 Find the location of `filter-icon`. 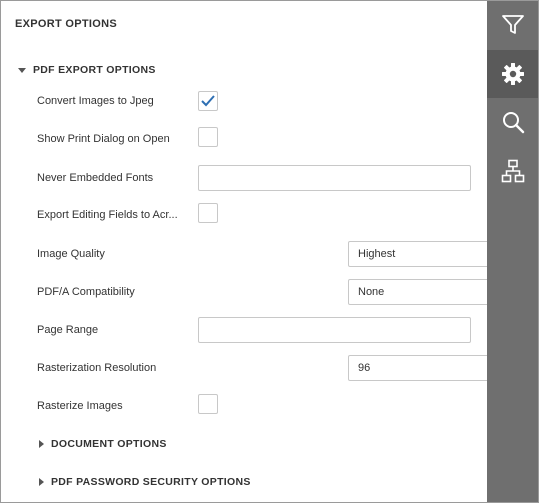

filter-icon is located at coordinates (512, 24).